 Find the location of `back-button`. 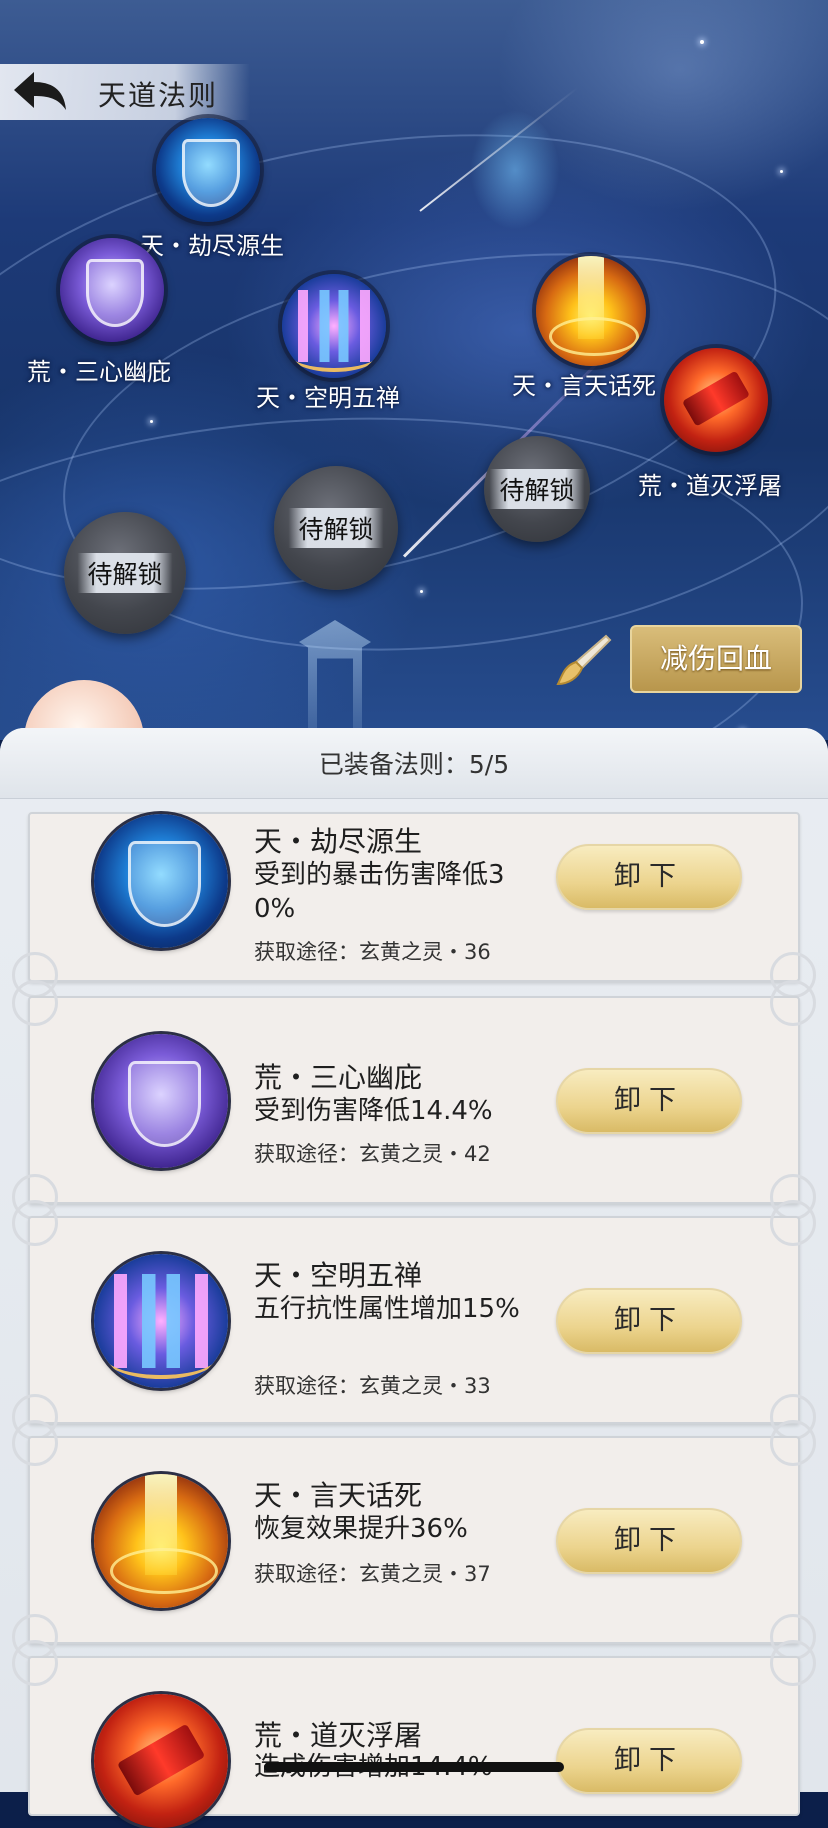

back-button is located at coordinates (40, 92).